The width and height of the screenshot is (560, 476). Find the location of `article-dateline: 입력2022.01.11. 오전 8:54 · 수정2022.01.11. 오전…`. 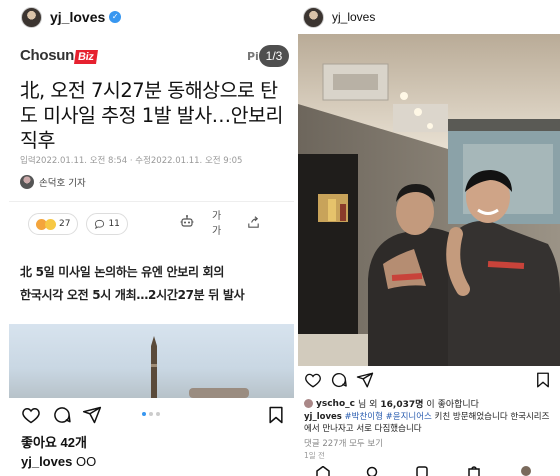

article-dateline: 입력2022.01.11. 오전 8:54 · 수정2022.01.11. 오전… is located at coordinates (131, 161).